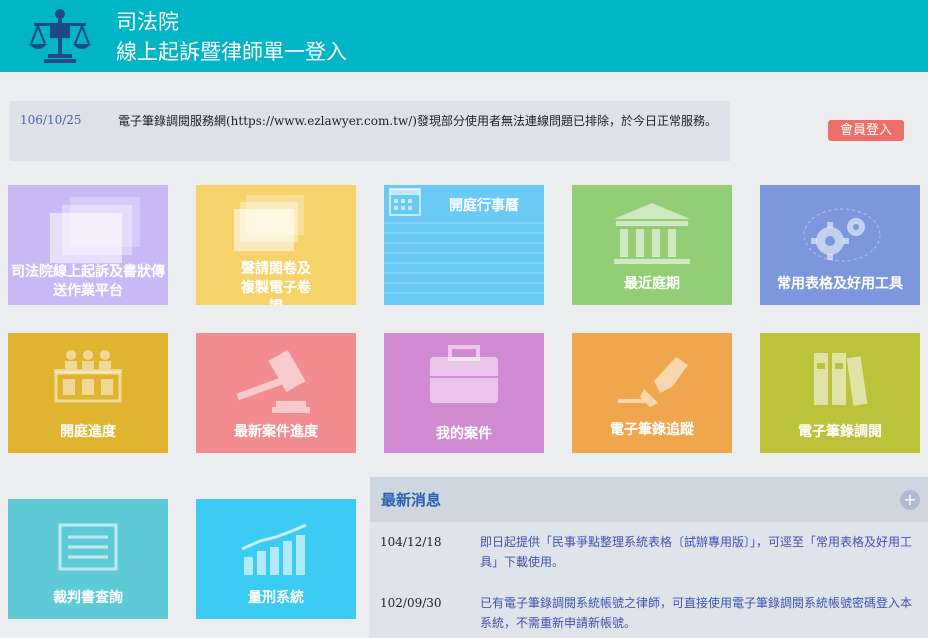  What do you see at coordinates (464, 245) in the screenshot?
I see `tile-court-calendar: 開庭行事曆` at bounding box center [464, 245].